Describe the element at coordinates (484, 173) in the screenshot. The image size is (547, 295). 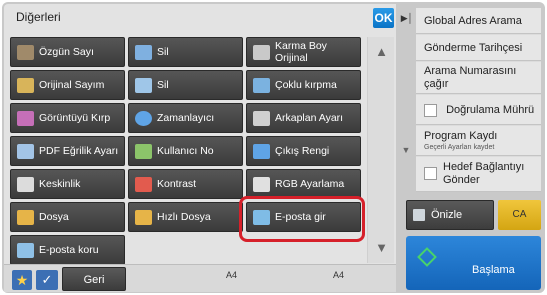
I see `action-label: Hedef Bağlantıyı Gönder` at that location.